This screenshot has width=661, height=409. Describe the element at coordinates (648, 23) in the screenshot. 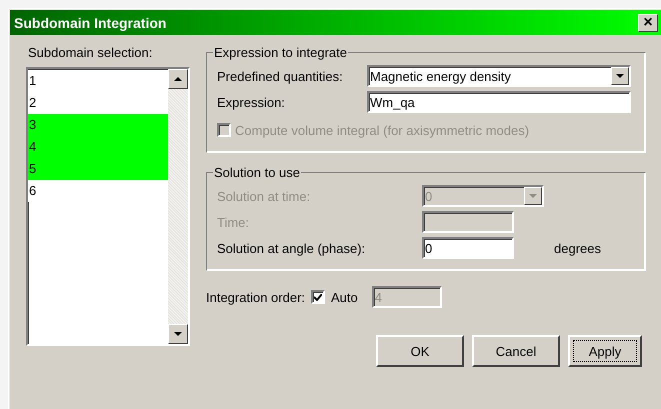

I see `close-button: ×` at that location.